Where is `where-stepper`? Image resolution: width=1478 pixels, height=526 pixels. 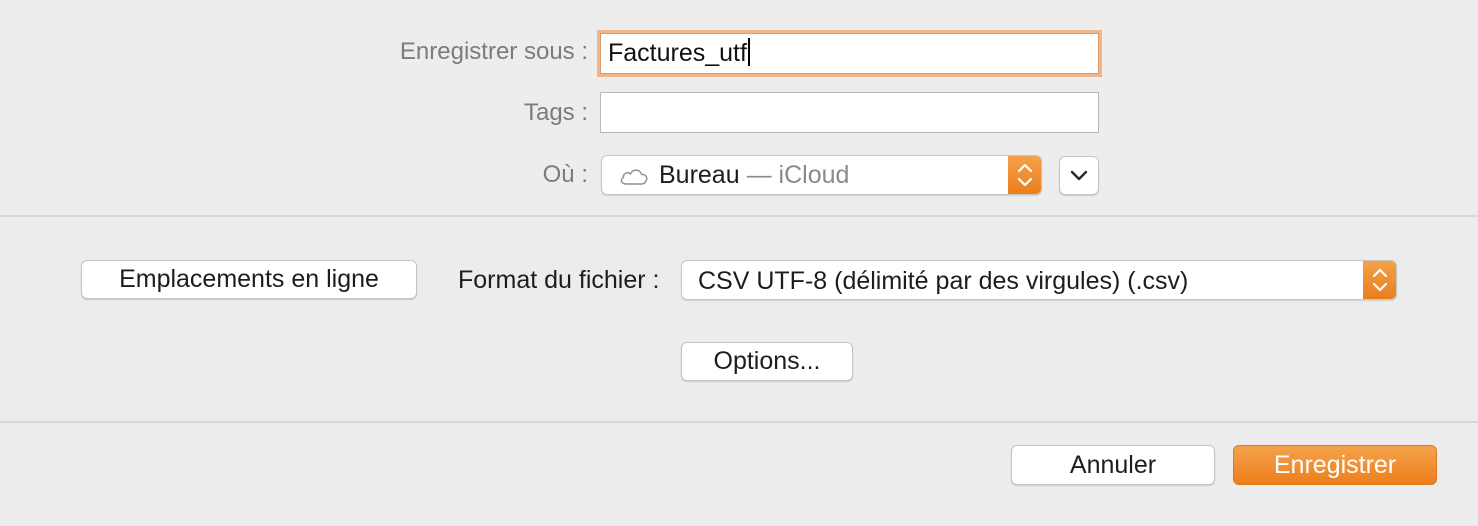
where-stepper is located at coordinates (1024, 175).